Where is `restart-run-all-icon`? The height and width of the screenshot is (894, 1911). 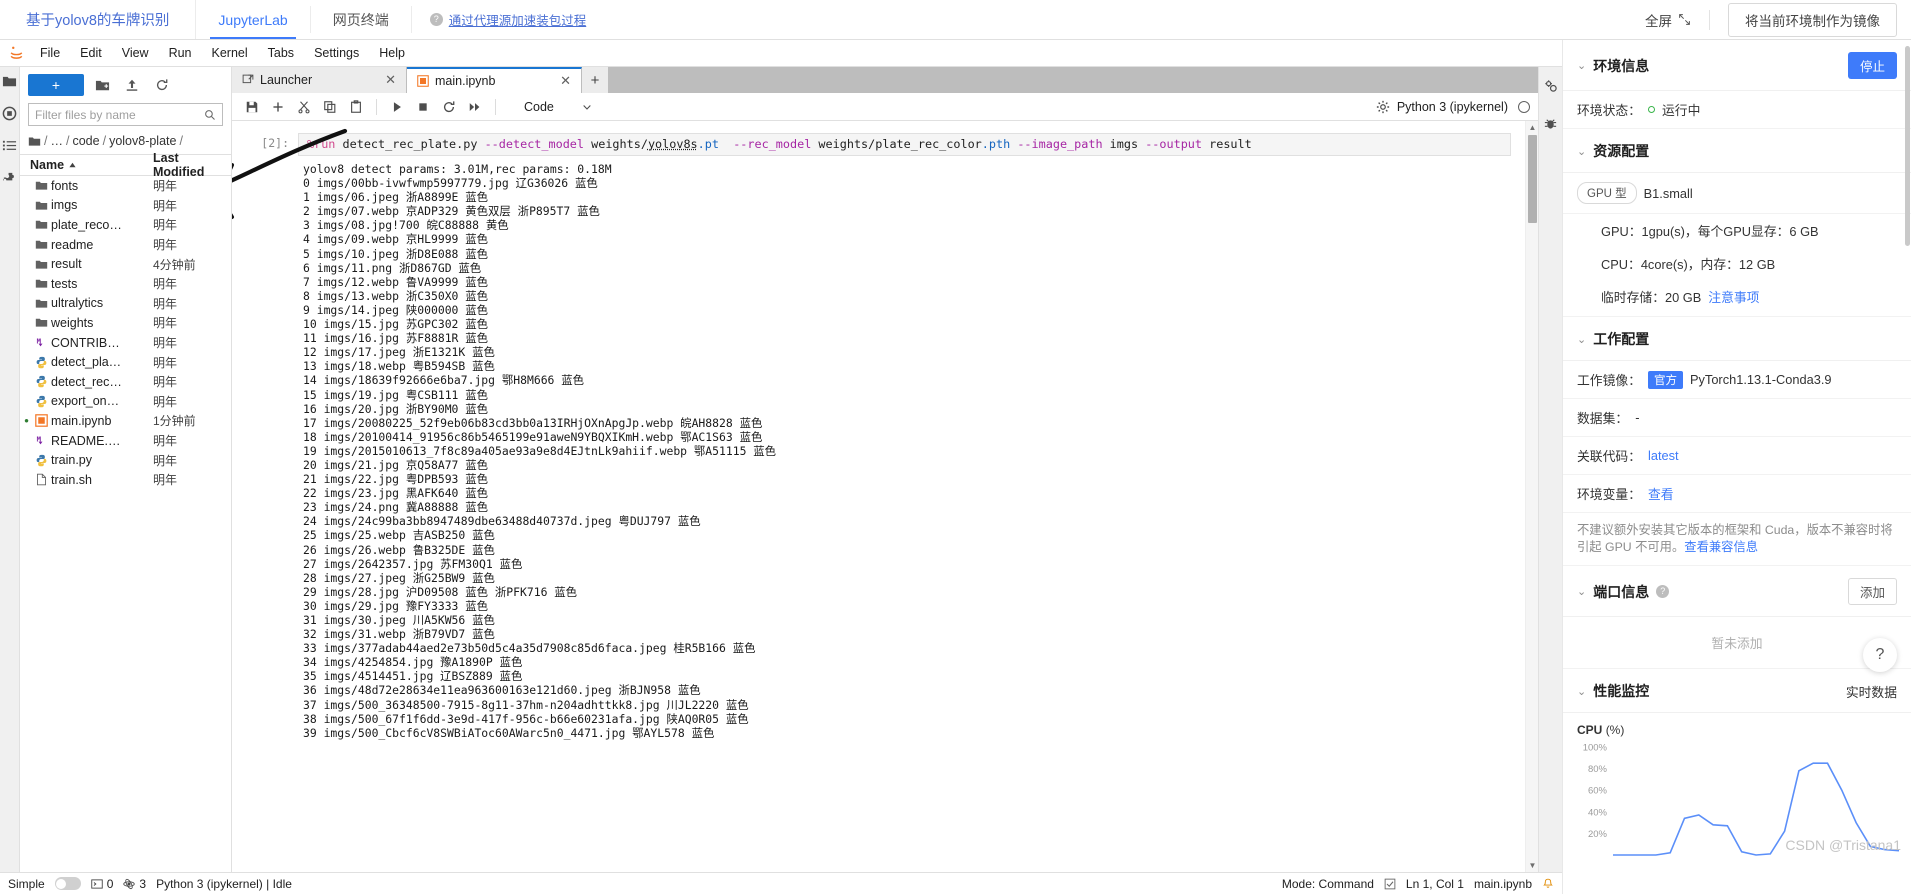 restart-run-all-icon is located at coordinates (475, 107).